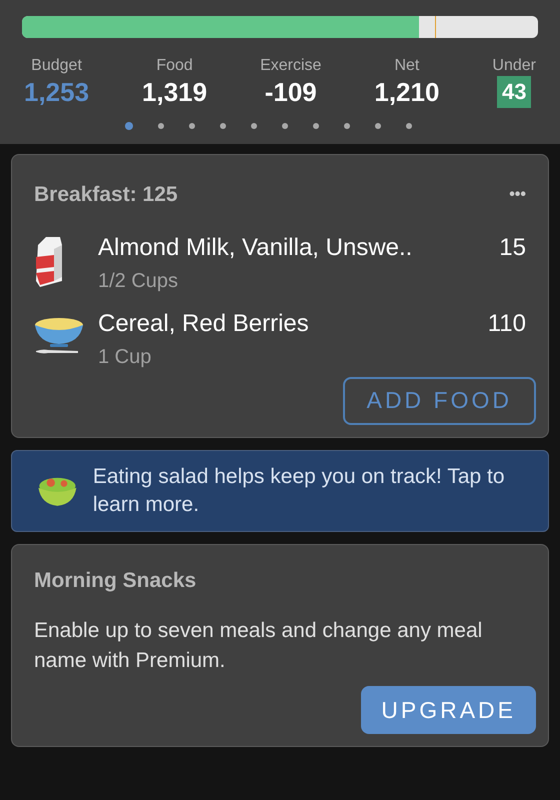  Describe the element at coordinates (259, 646) in the screenshot. I see `premium-text: Enable up to seven meals and change any meal name with Premium.` at that location.